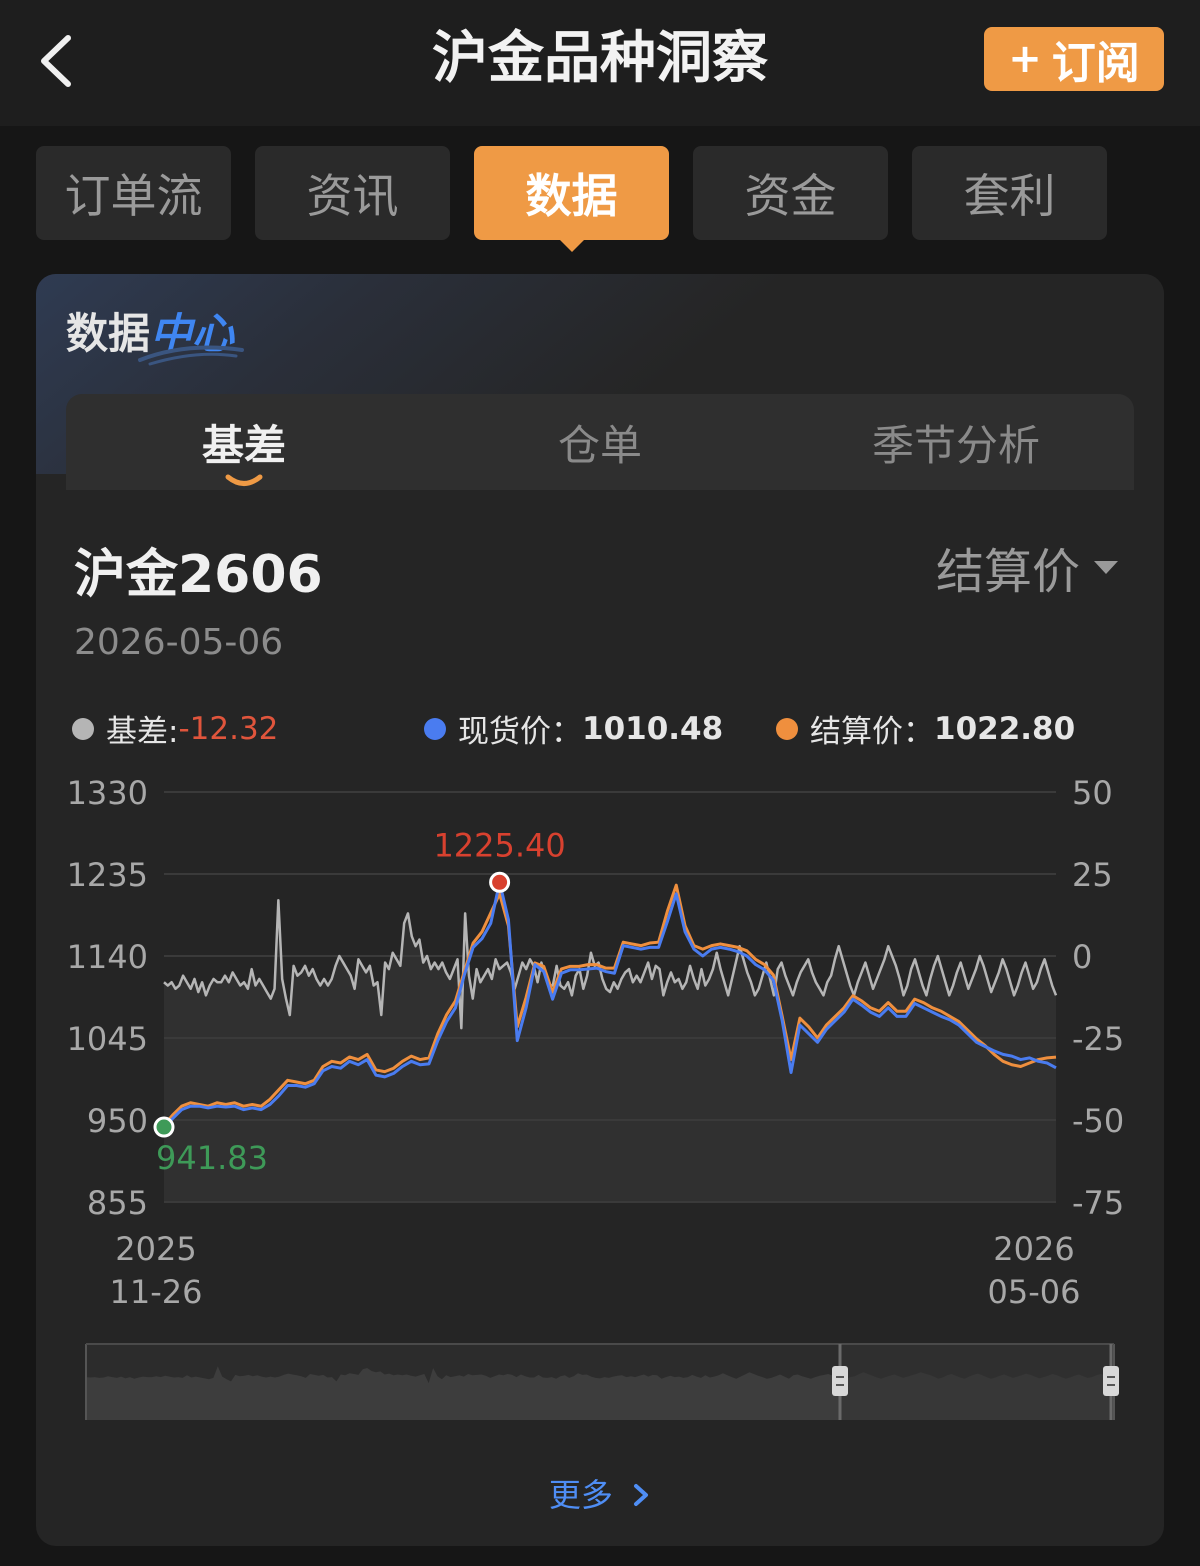  What do you see at coordinates (212, 1158) in the screenshot?
I see `min-point-label: 941.83` at bounding box center [212, 1158].